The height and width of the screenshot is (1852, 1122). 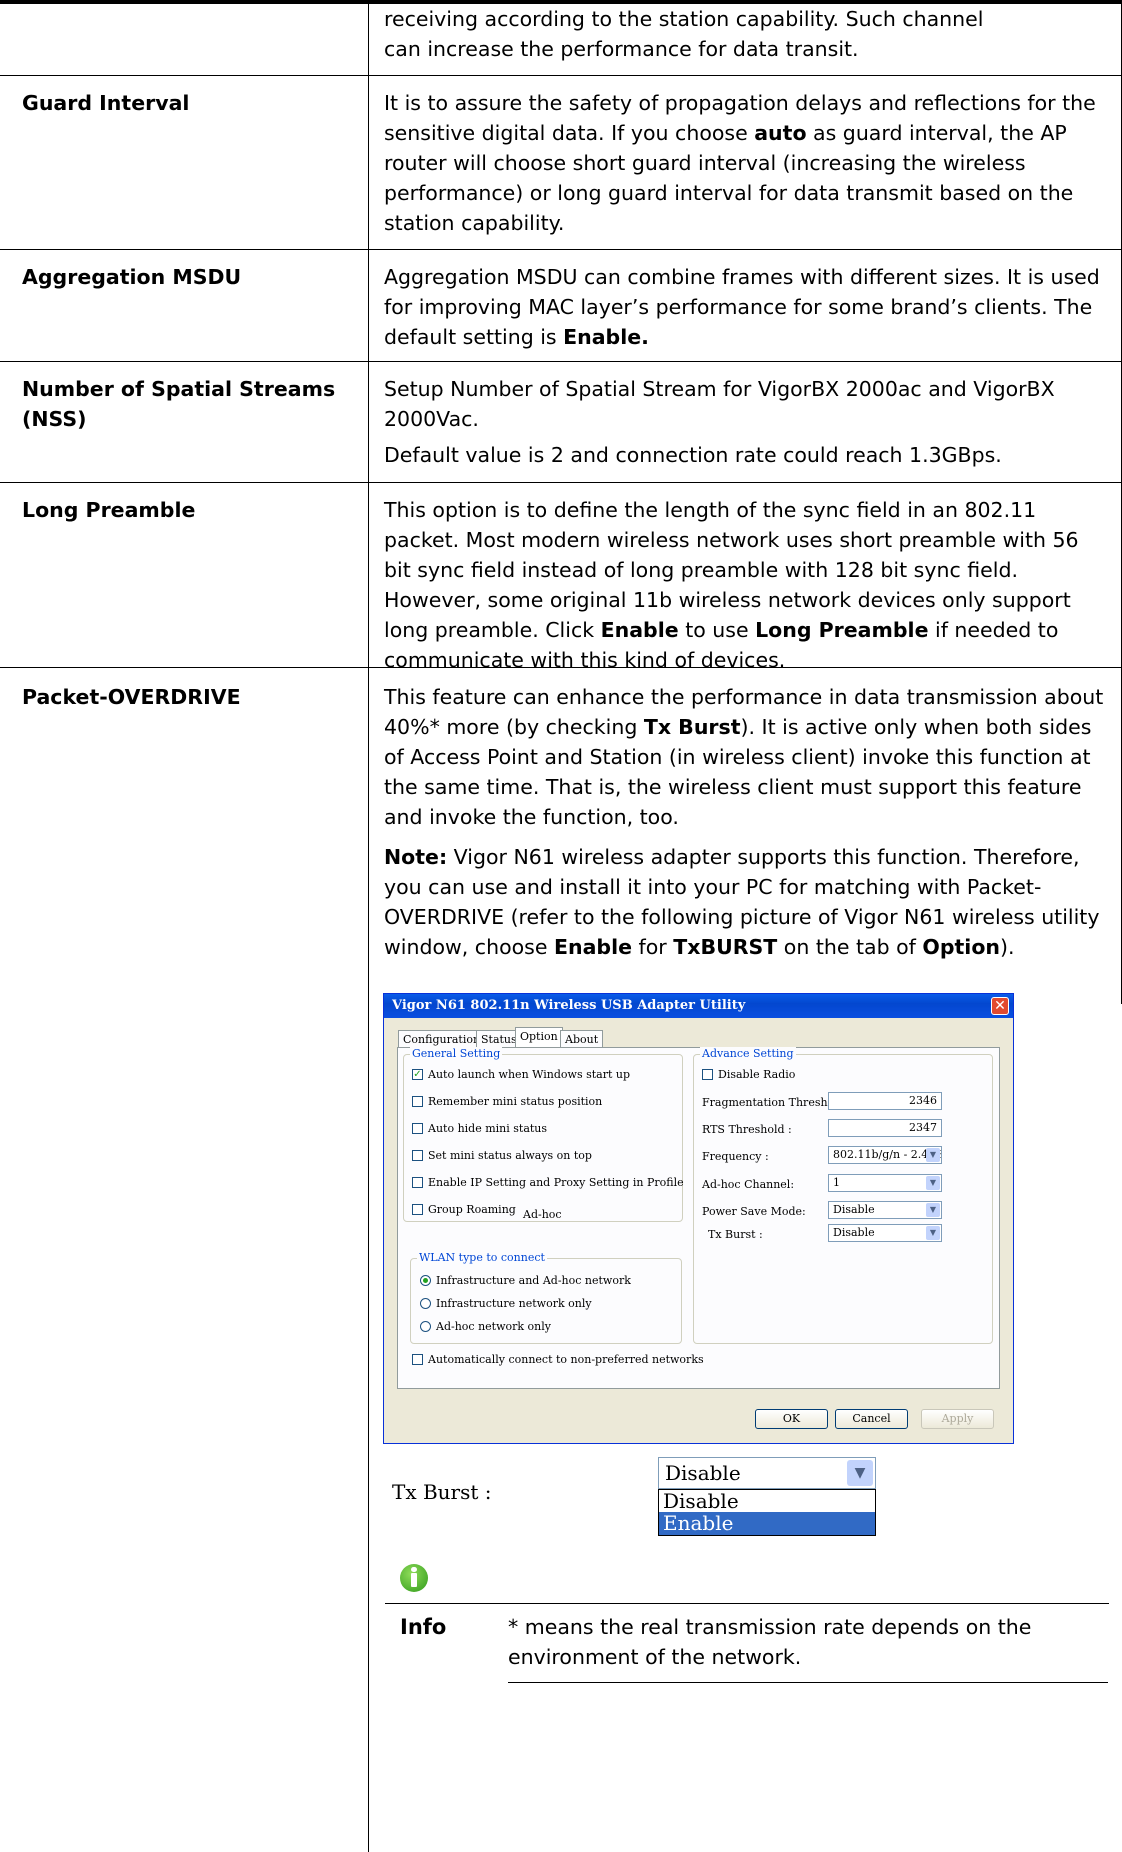 What do you see at coordinates (442, 1492) in the screenshot?
I see `callout-tx-burst-label: Tx Burst :` at bounding box center [442, 1492].